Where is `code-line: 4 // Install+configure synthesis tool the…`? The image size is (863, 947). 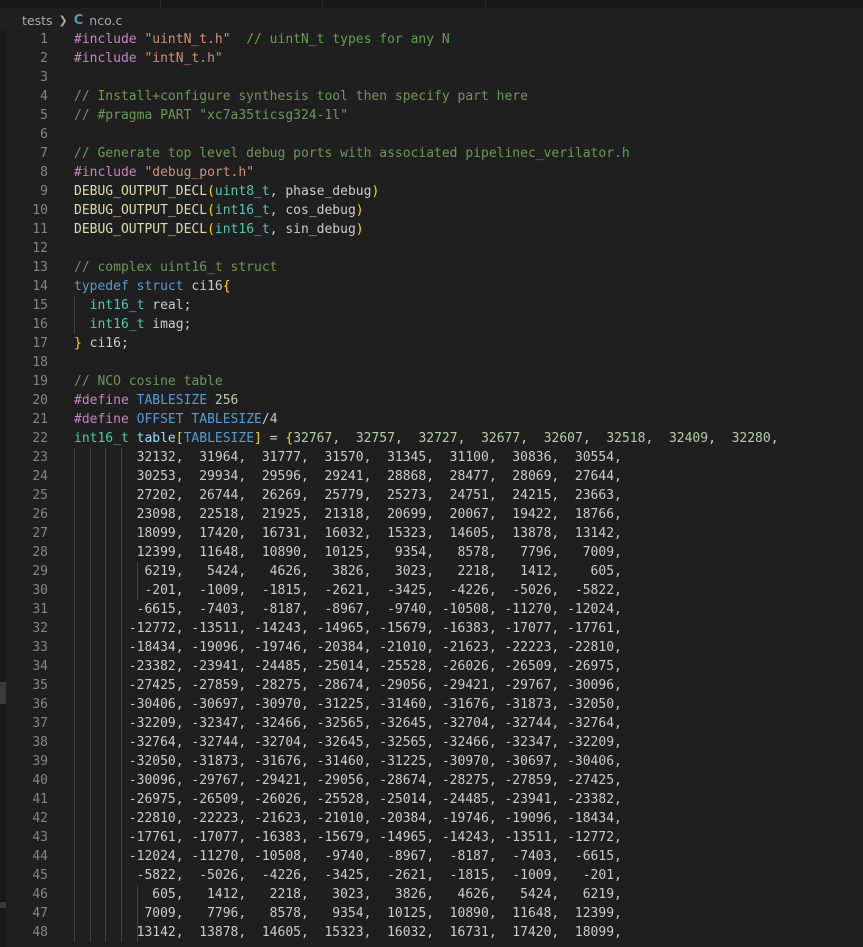
code-line: 4 // Install+configure synthesis tool the… is located at coordinates (431, 96).